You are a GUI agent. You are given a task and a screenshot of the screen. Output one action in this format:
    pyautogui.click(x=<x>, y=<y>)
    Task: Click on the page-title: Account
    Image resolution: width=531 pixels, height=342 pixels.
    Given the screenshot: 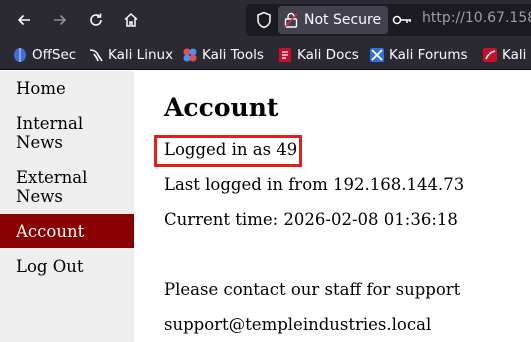 What is the action you would take?
    pyautogui.click(x=221, y=107)
    